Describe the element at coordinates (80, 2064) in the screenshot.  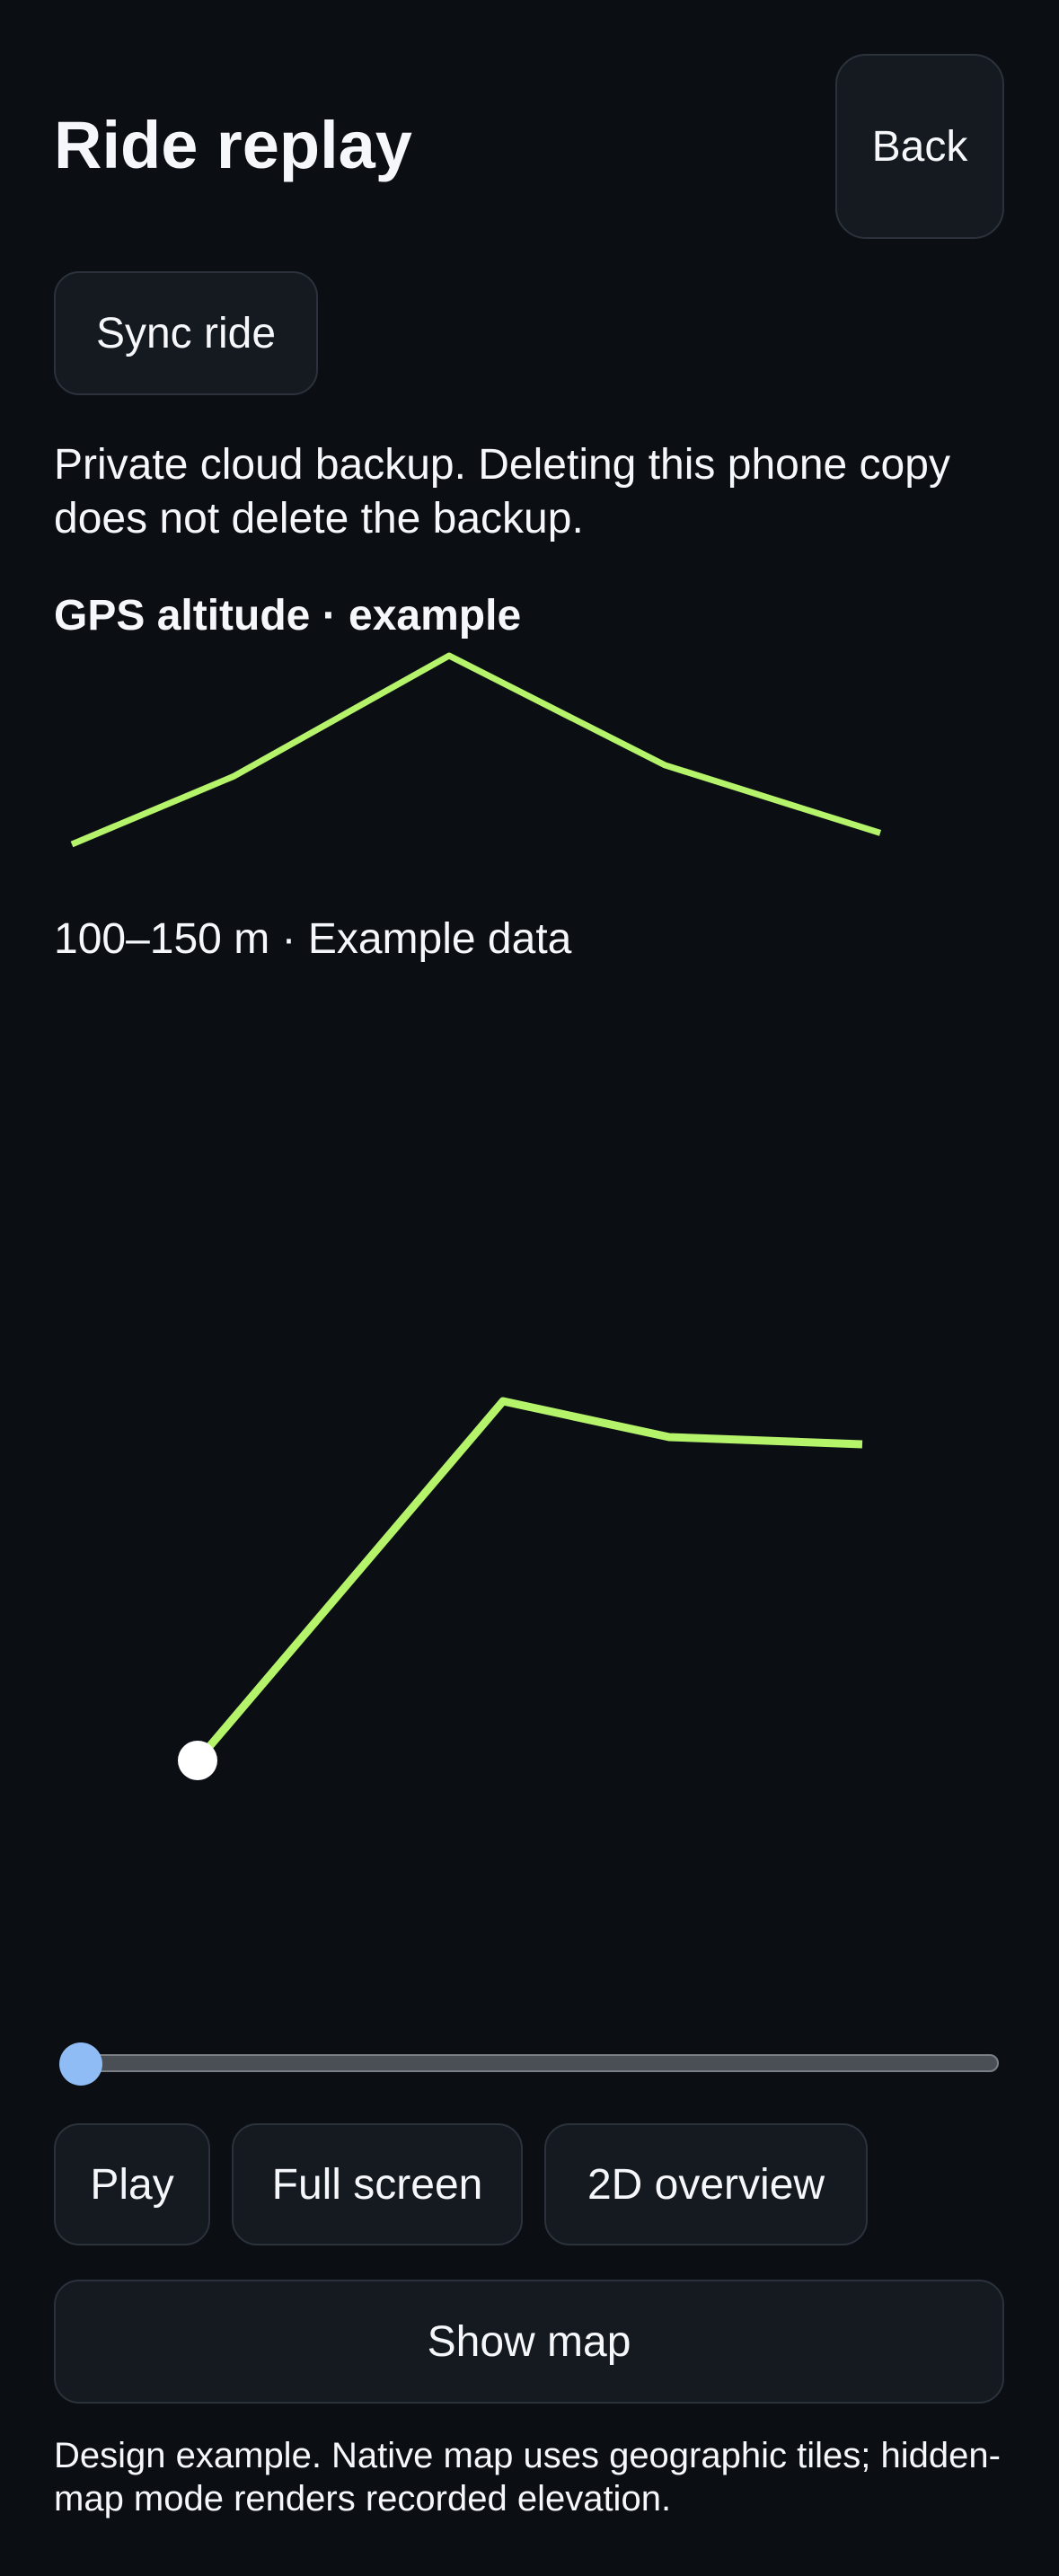
I see `replay-slider-thumb` at that location.